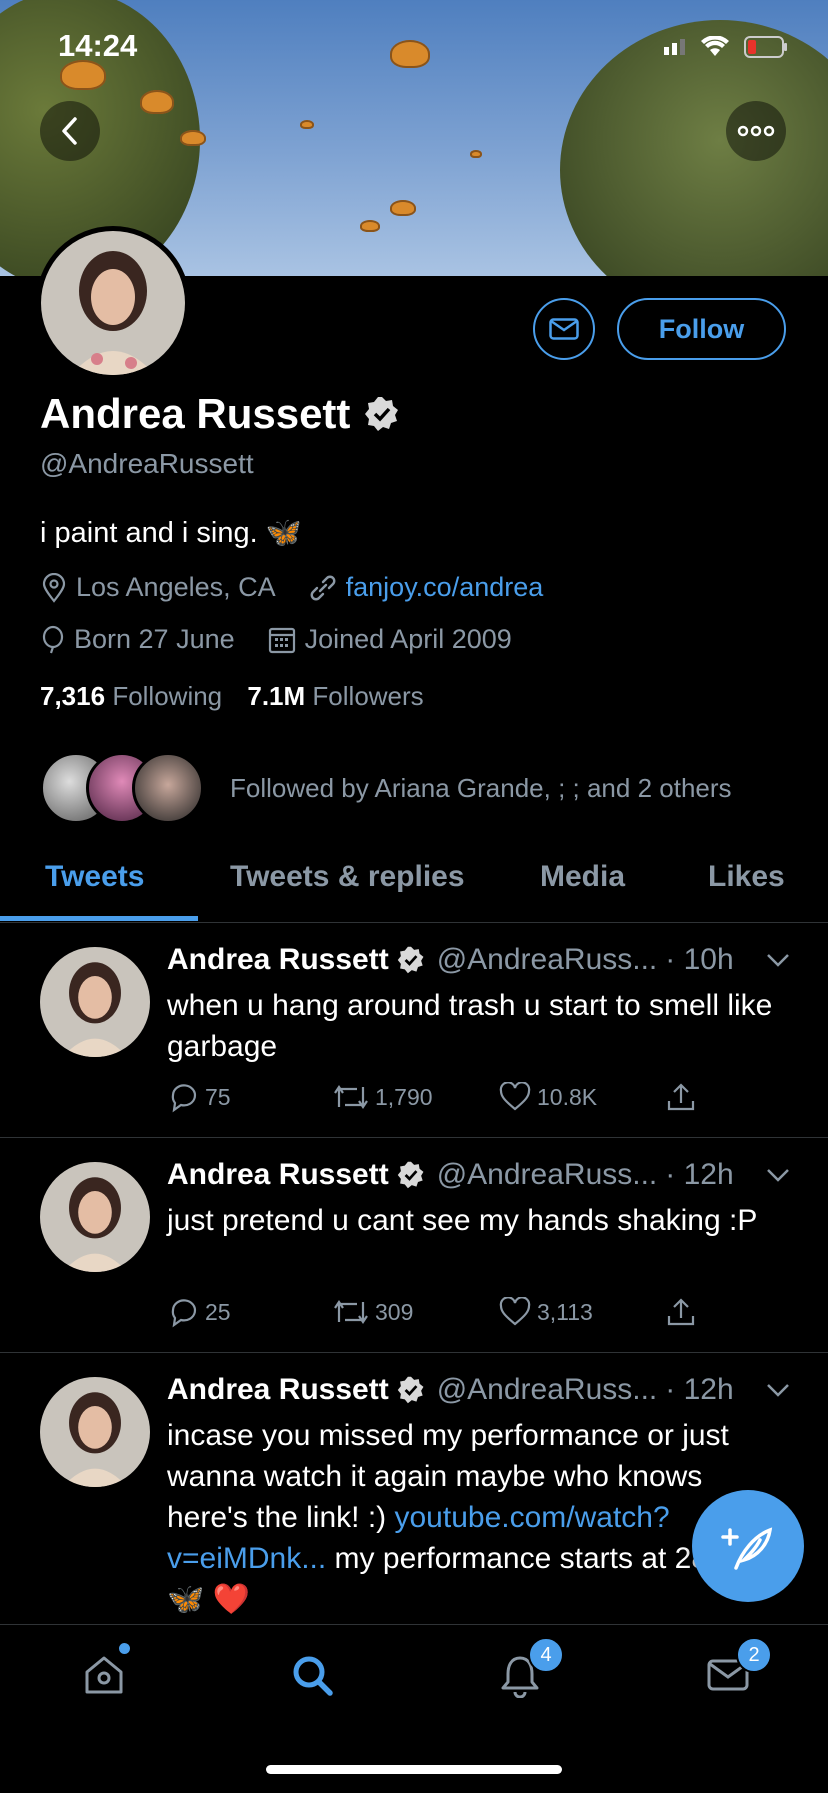 This screenshot has width=828, height=1793. I want to click on back-button, so click(70, 131).